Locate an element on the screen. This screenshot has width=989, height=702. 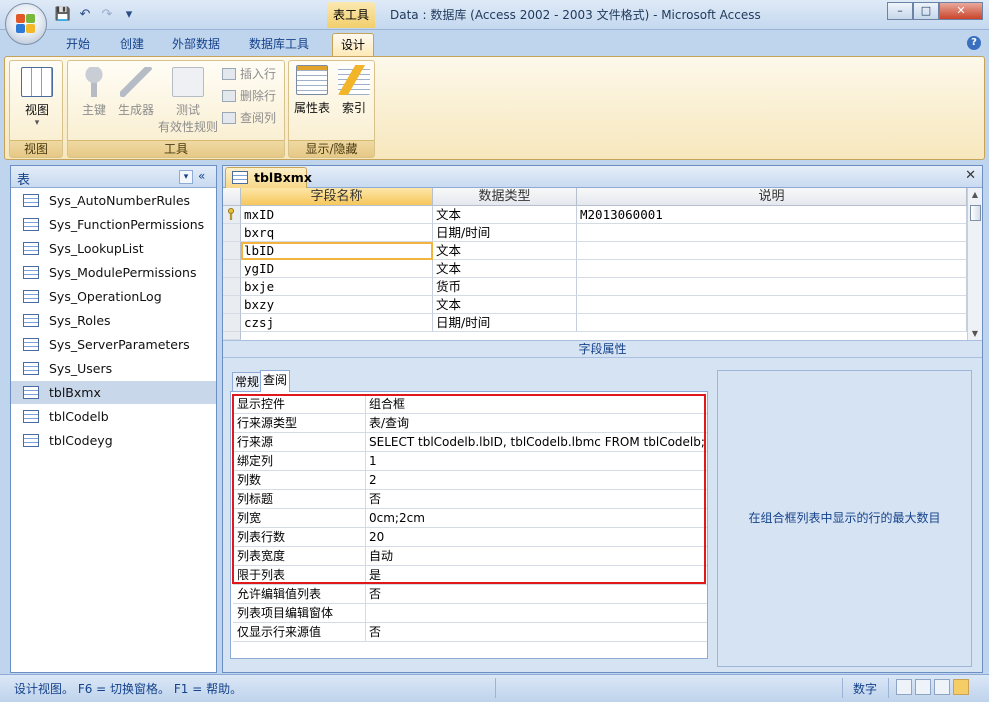
nav-item-tblbxmx: tblBxmx is located at coordinates (113, 392).